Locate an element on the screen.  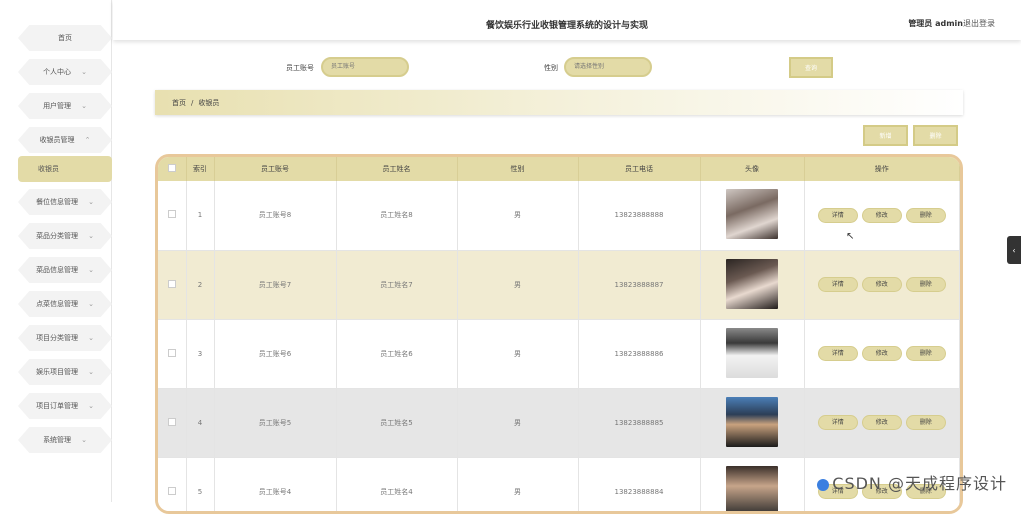
sidebar-item-system: 系统管理 ⌄ is located at coordinates (65, 440).